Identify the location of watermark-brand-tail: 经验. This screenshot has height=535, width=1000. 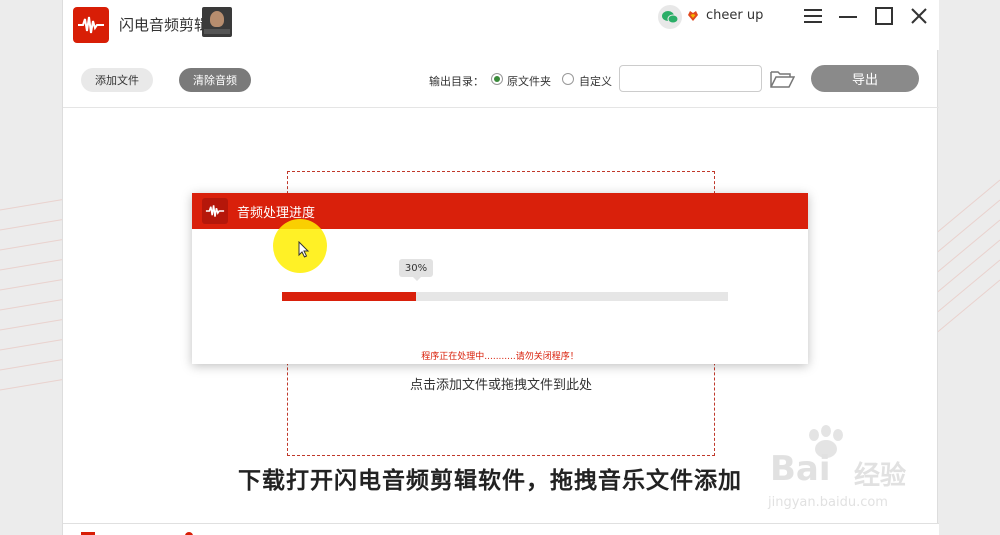
(880, 476).